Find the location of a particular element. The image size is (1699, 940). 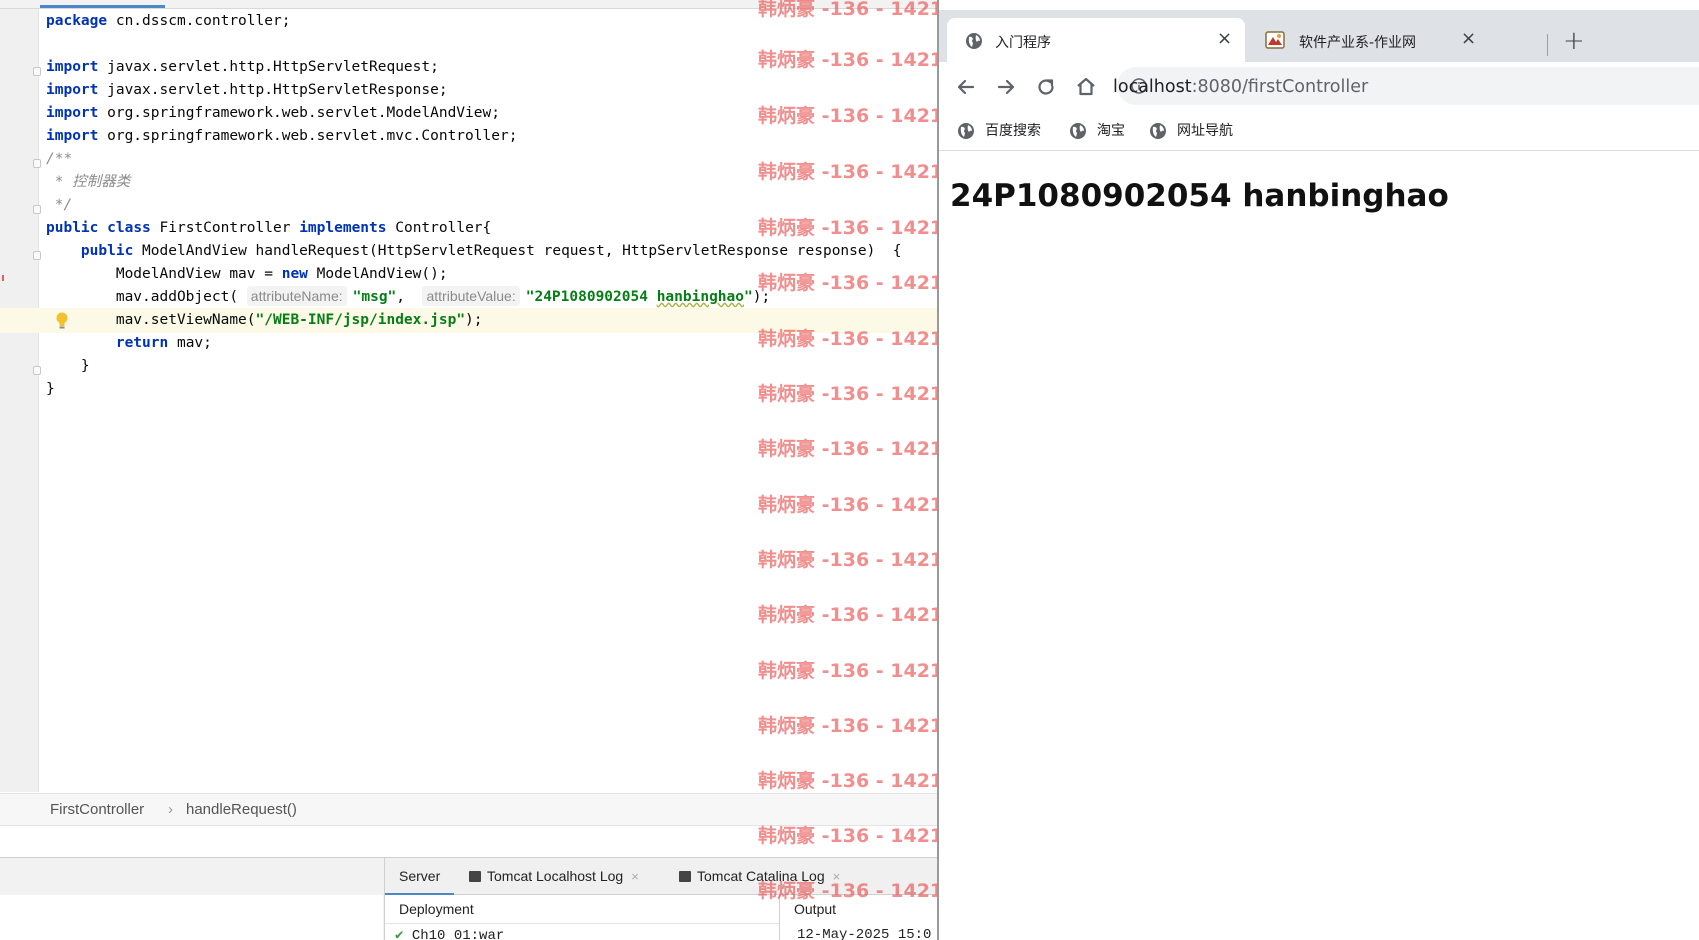

bookmark-label: 网址导航 is located at coordinates (1205, 131).